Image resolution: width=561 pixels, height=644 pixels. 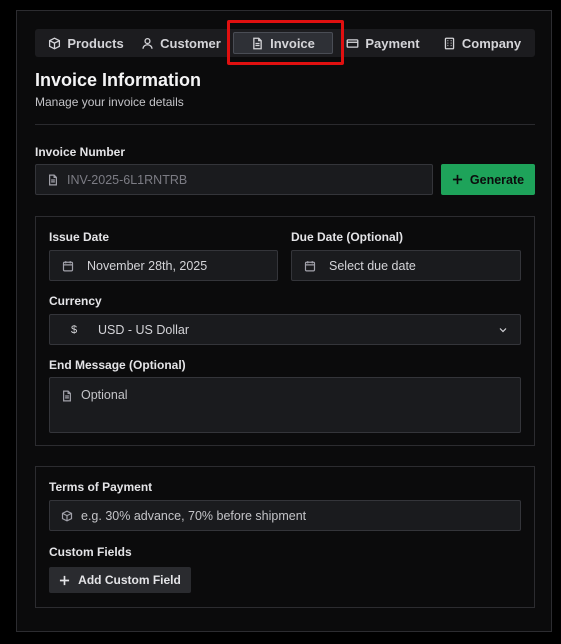 I want to click on tab-products-label: Products, so click(x=95, y=43).